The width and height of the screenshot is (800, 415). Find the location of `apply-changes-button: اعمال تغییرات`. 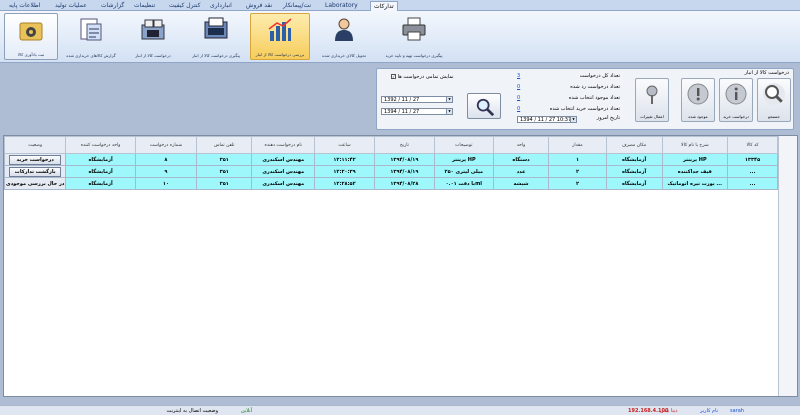

apply-changes-button: اعمال تغییرات is located at coordinates (652, 100).